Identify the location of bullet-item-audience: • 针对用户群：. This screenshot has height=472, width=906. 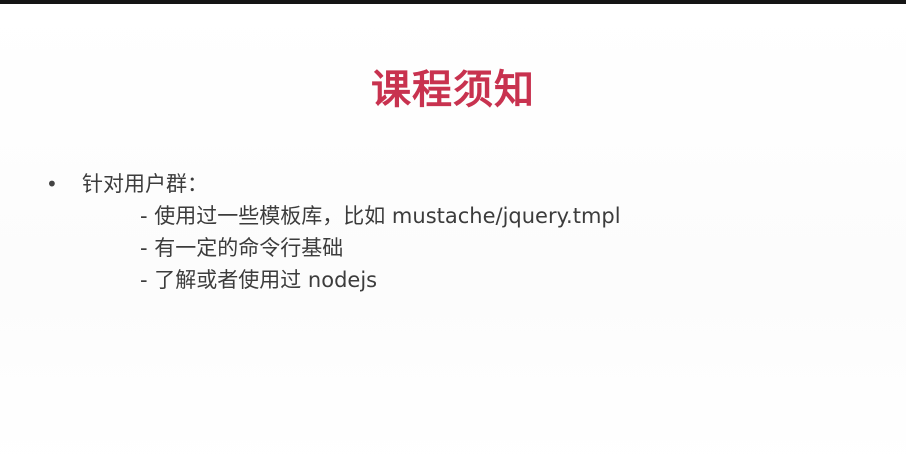
(127, 184).